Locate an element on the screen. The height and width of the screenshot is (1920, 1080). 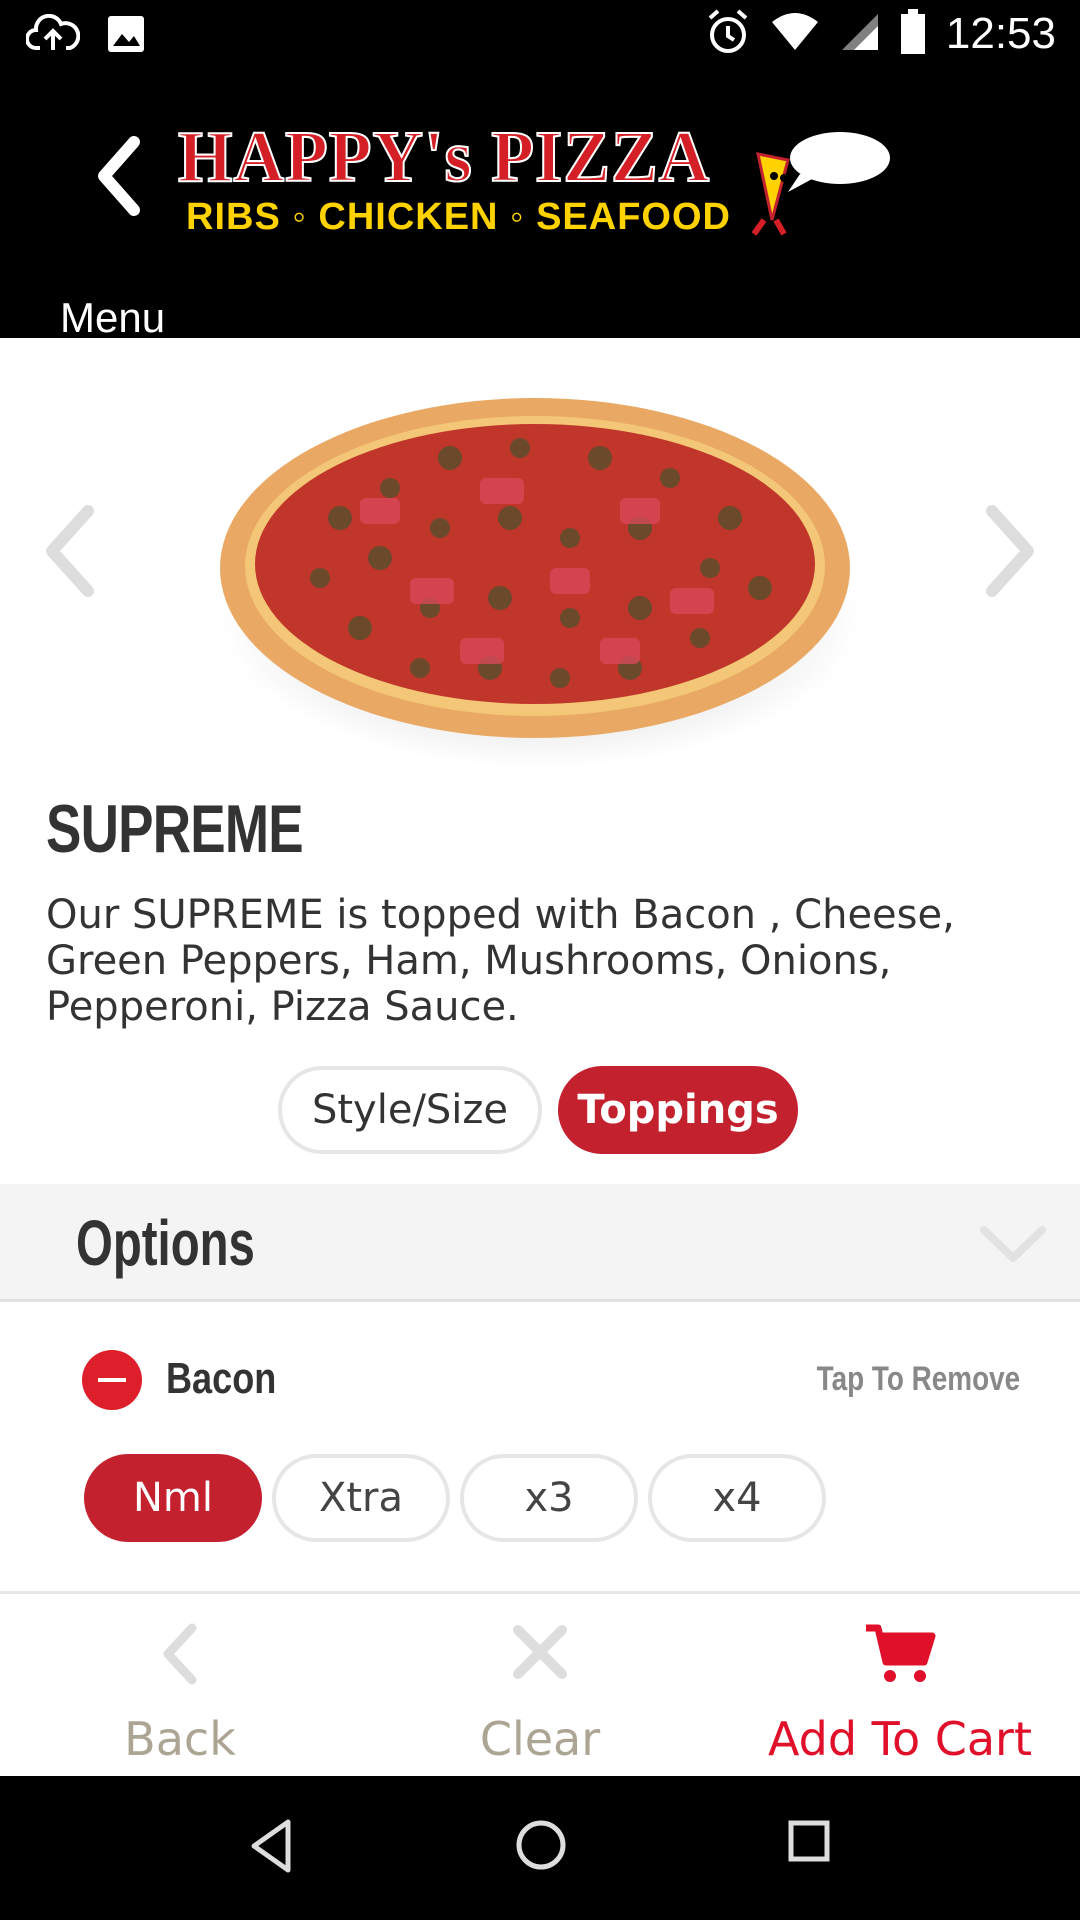
cart-icon is located at coordinates (901, 1653).